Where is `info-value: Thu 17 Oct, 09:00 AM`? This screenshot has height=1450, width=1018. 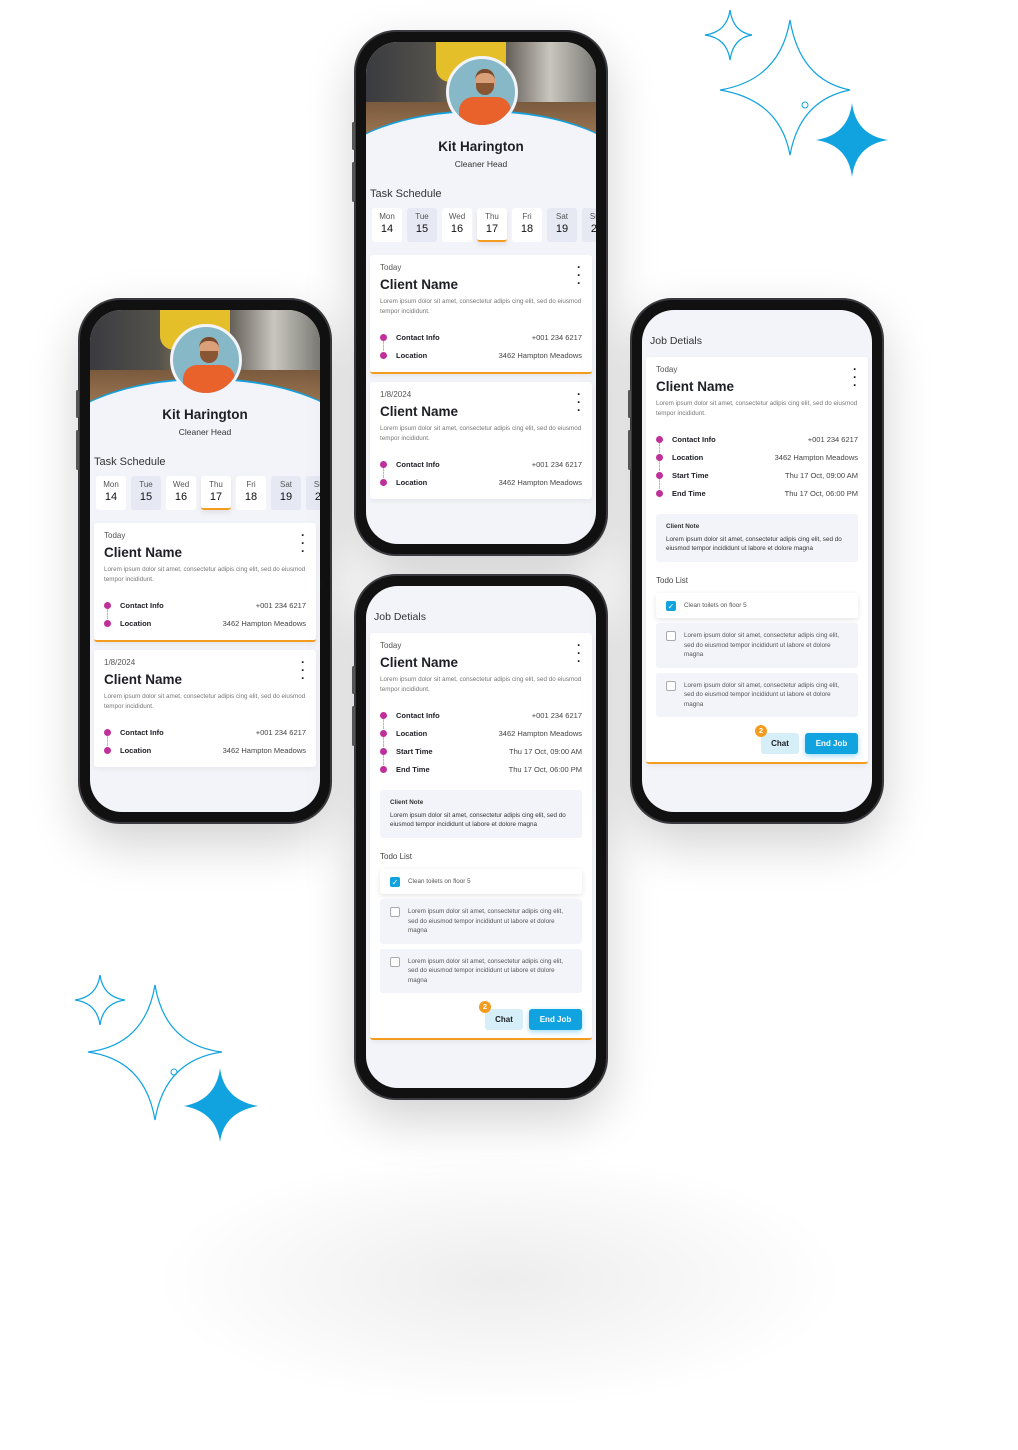
info-value: Thu 17 Oct, 09:00 AM is located at coordinates (821, 475).